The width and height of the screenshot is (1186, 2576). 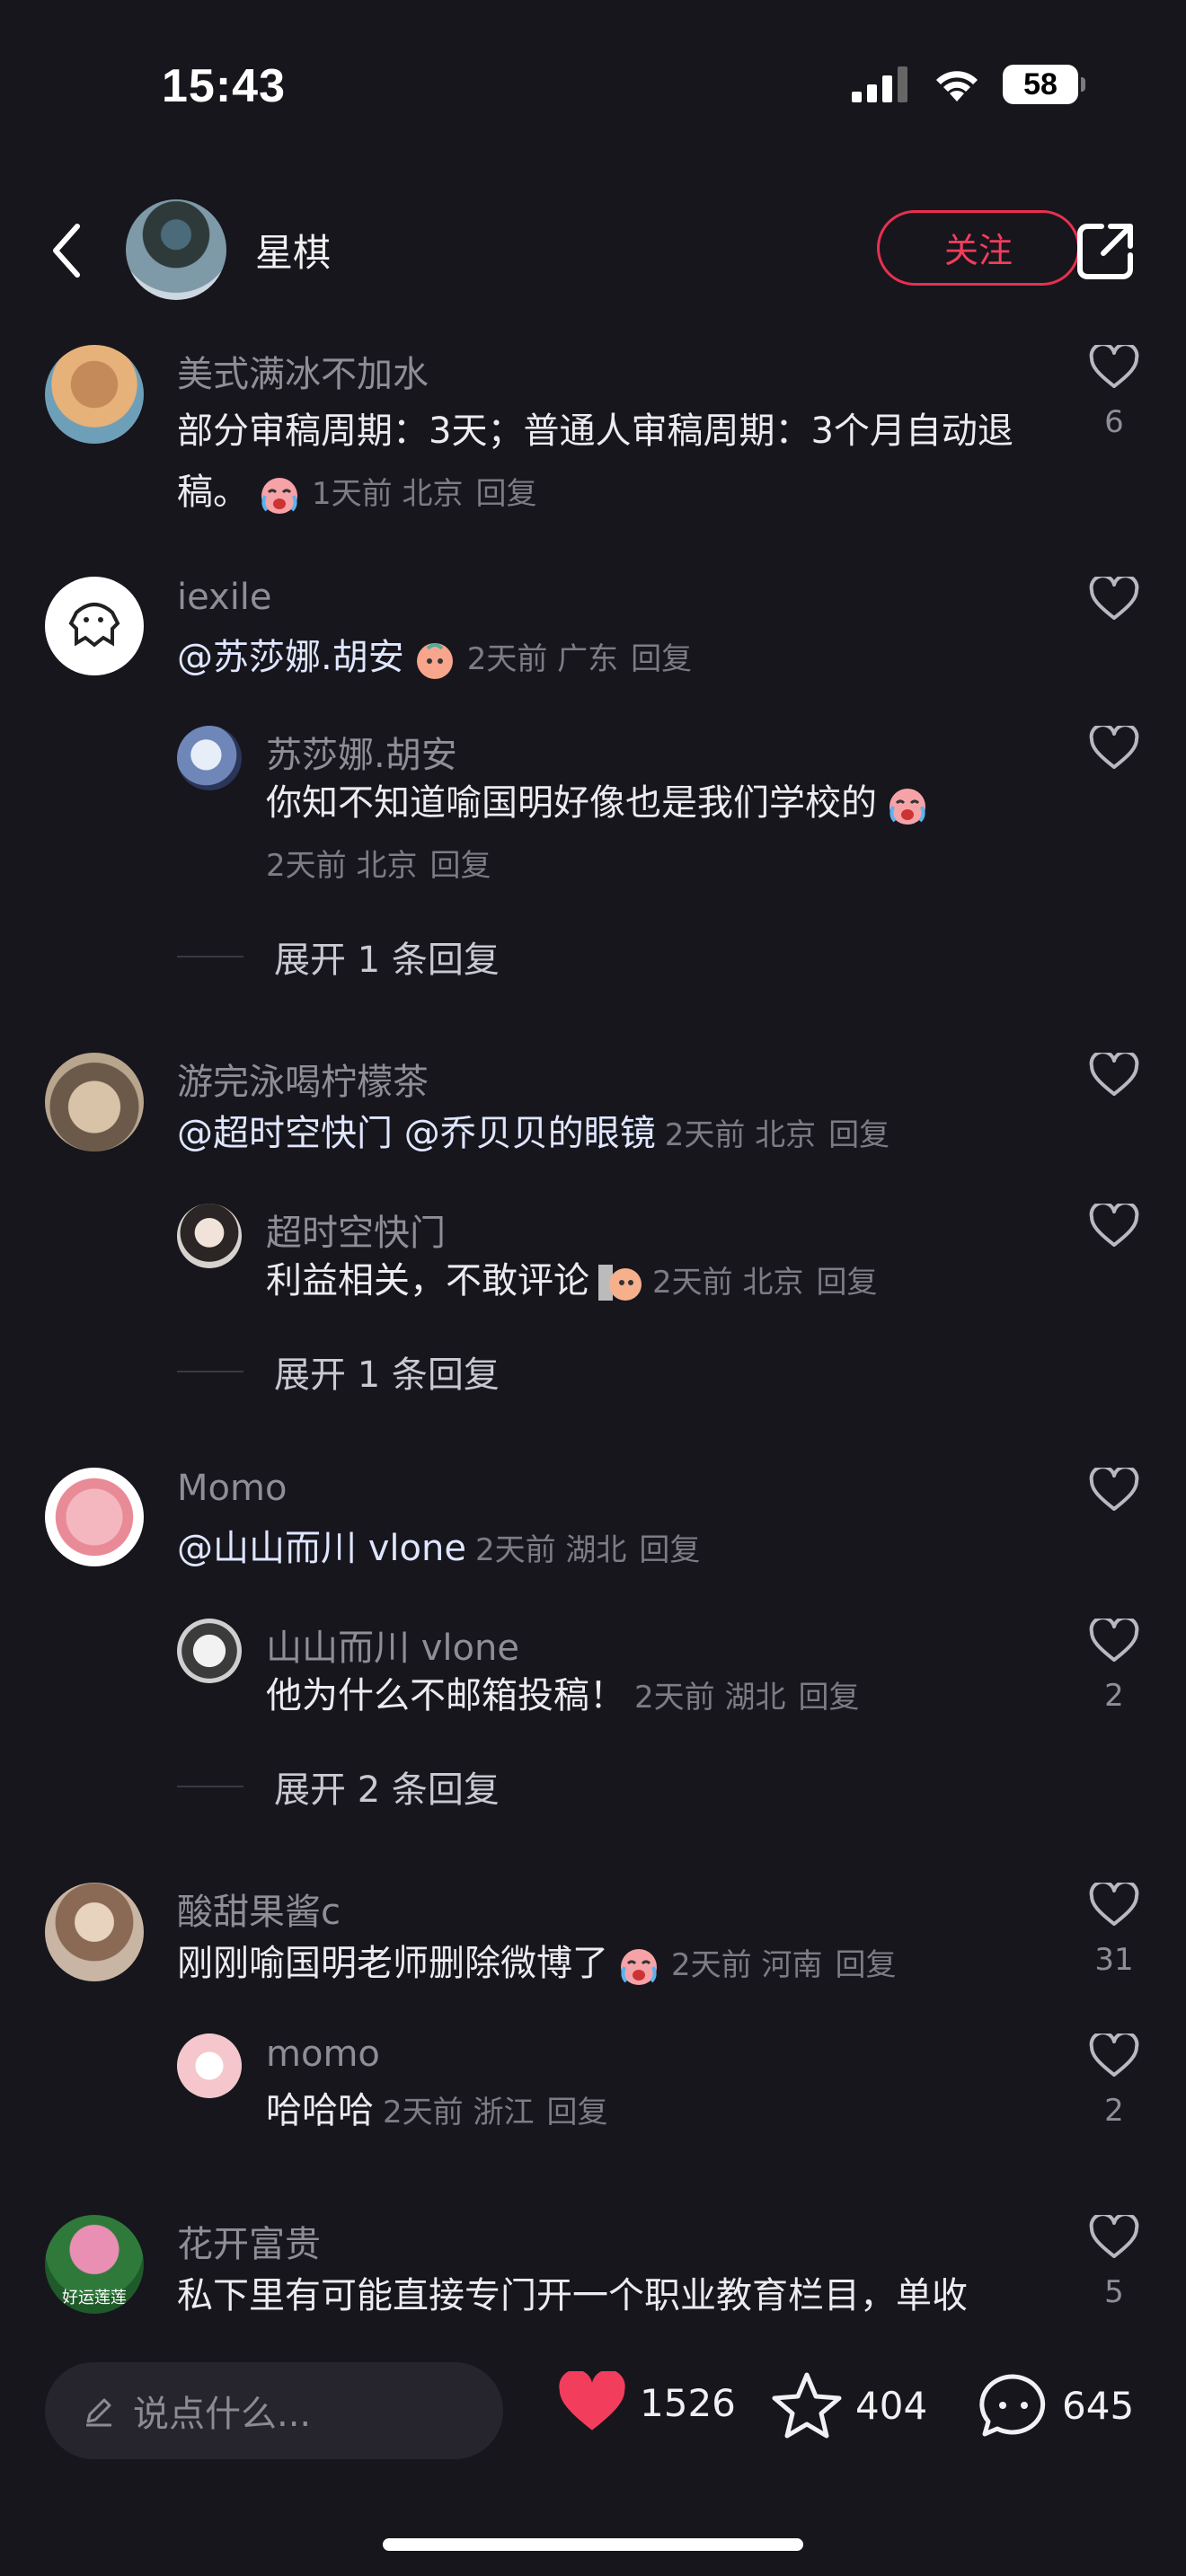 I want to click on comment-username: 游完泳喝柠檬茶, so click(x=303, y=1079).